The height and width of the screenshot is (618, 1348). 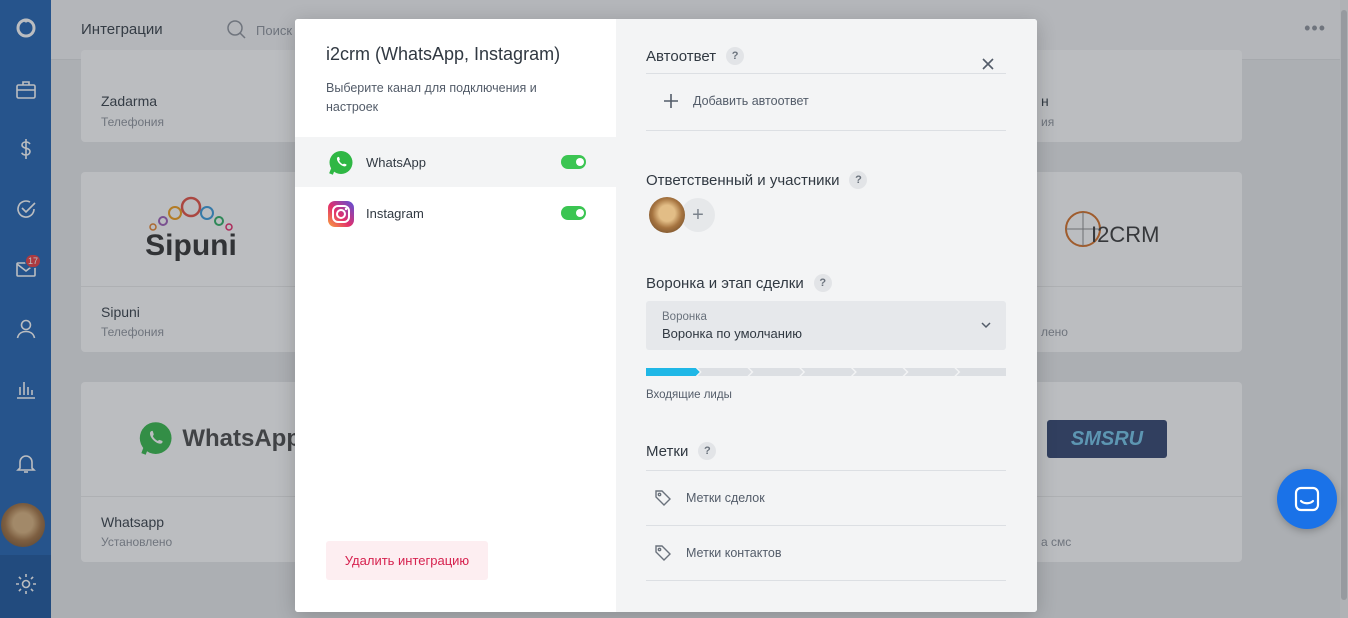 What do you see at coordinates (455, 162) in the screenshot?
I see `channel-item-whatsapp: WhatsApp` at bounding box center [455, 162].